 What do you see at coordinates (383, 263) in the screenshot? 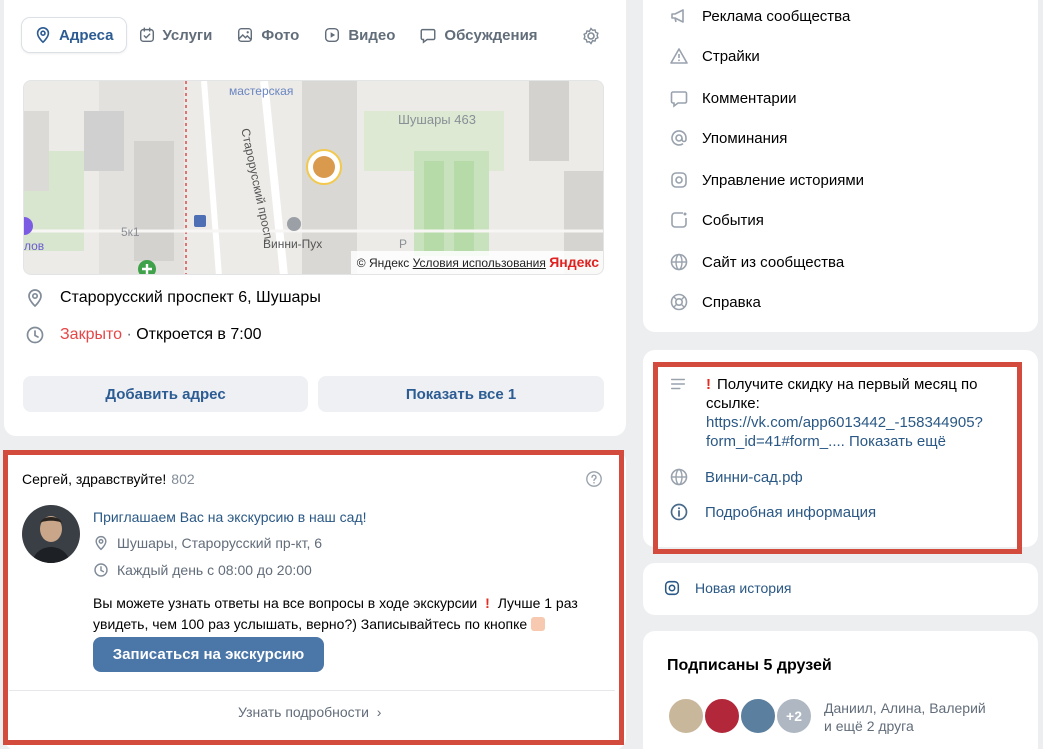
I see `map-copyright: © Яндекс` at bounding box center [383, 263].